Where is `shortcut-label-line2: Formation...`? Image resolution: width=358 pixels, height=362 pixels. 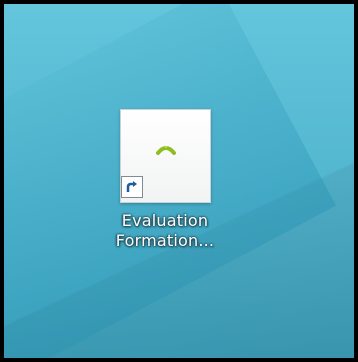
shortcut-label-line2: Formation... is located at coordinates (165, 240).